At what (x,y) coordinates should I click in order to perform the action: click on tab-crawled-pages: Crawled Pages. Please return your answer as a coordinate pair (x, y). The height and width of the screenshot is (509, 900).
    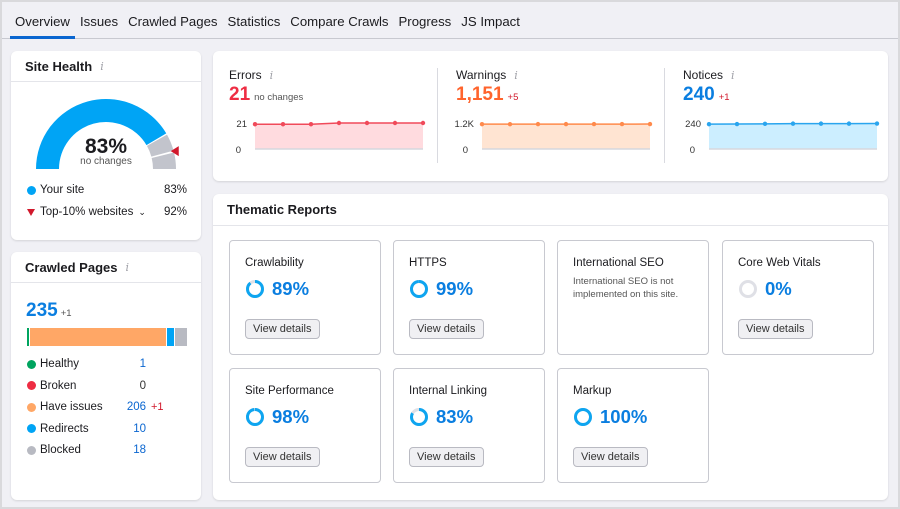
    Looking at the image, I should click on (172, 21).